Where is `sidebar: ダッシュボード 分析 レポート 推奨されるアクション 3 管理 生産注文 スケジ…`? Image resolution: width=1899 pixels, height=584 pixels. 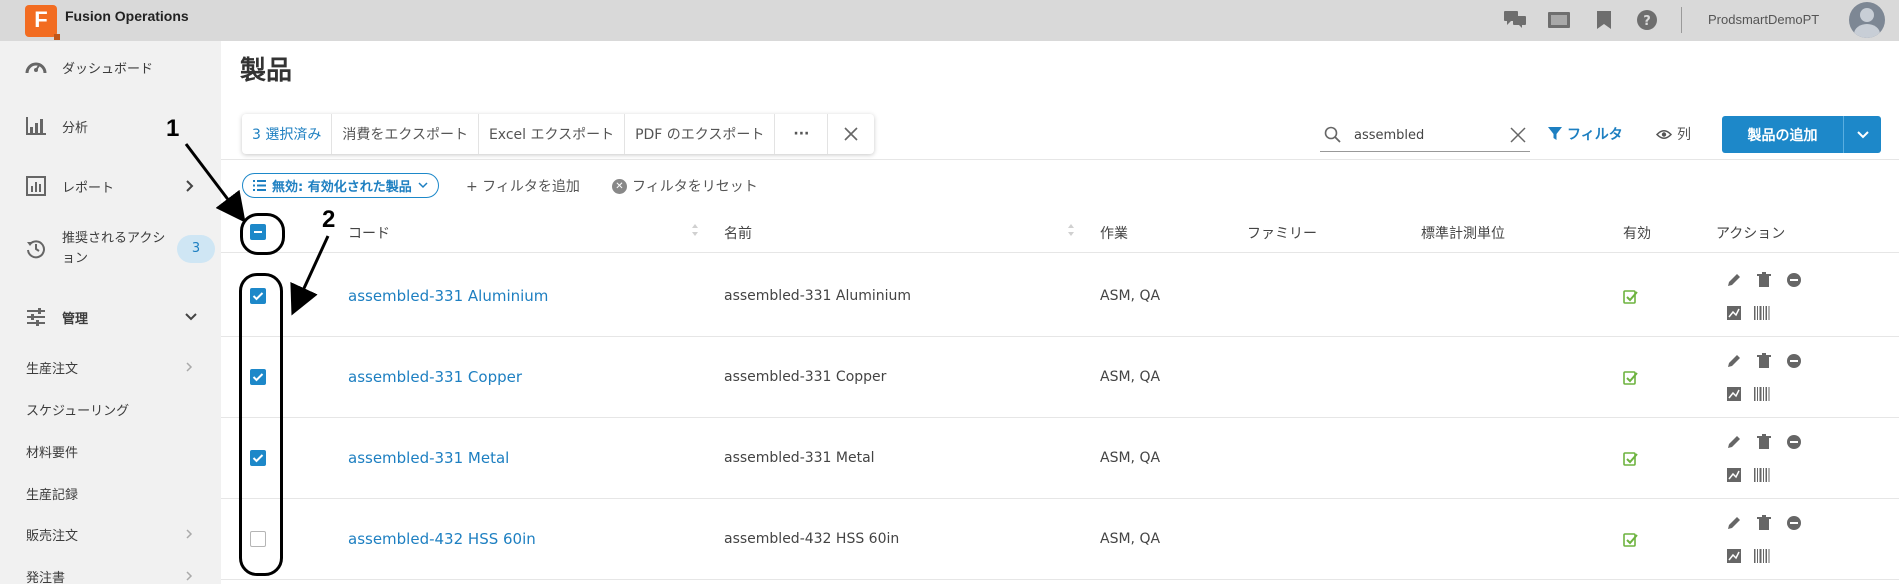 sidebar: ダッシュボード 分析 レポート 推奨されるアクション 3 管理 生産注文 スケジ… is located at coordinates (110, 312).